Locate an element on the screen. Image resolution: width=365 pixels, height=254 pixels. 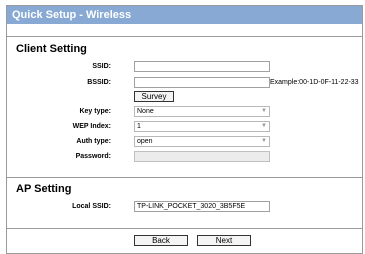
key-type-select: None ▼ is located at coordinates (202, 111).